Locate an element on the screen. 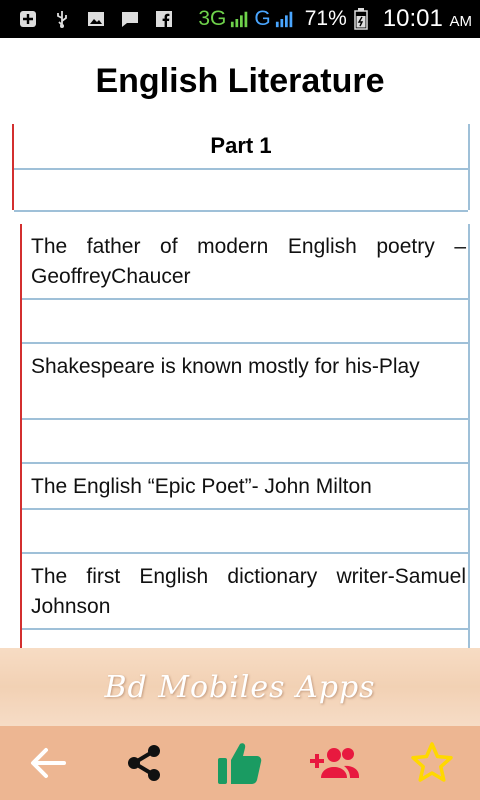 This screenshot has height=800, width=480. network-type-primary: 3G is located at coordinates (212, 18).